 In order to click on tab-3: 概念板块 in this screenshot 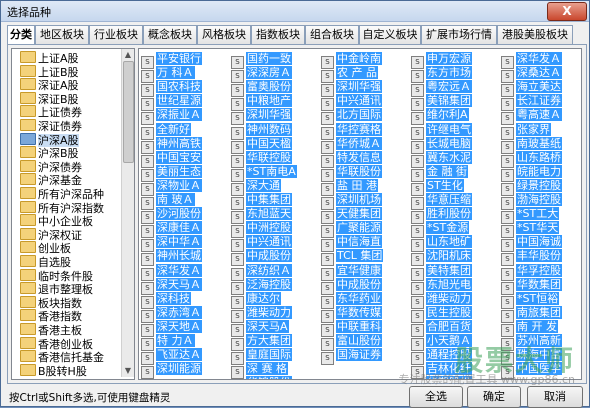, I will do `click(170, 34)`.